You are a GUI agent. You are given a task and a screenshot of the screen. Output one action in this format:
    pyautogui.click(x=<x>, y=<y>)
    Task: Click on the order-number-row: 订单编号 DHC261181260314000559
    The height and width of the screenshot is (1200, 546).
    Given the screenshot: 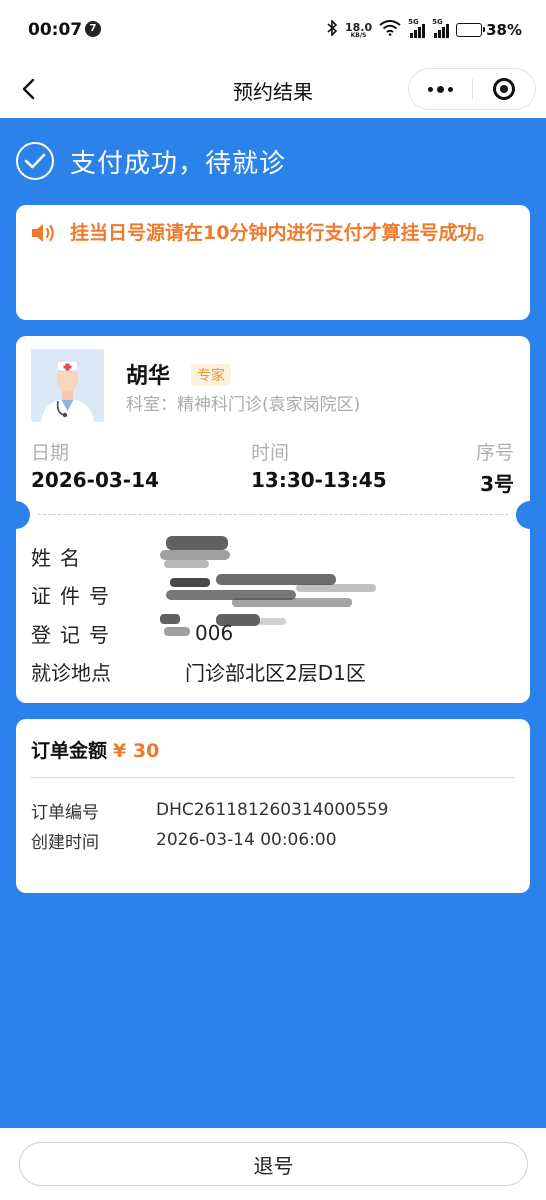 What is the action you would take?
    pyautogui.click(x=209, y=810)
    